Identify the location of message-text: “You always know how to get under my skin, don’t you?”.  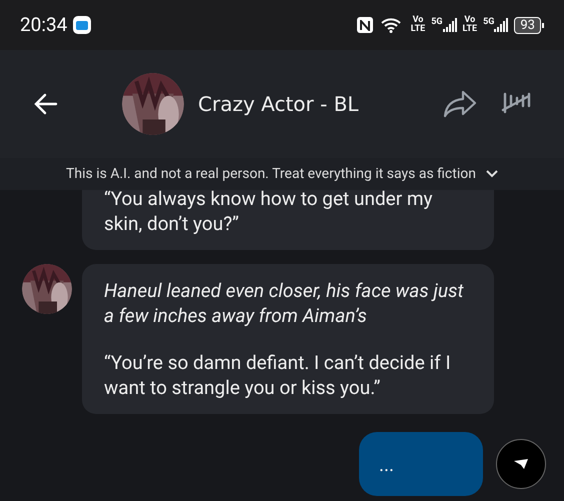
(269, 213).